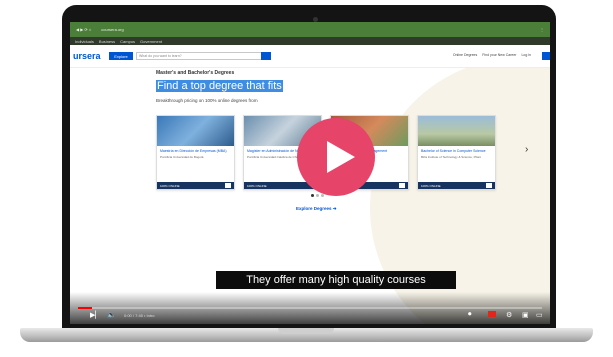 The image size is (613, 357). I want to click on card-title: Bachelor of Science in Computer Science, so click(453, 151).